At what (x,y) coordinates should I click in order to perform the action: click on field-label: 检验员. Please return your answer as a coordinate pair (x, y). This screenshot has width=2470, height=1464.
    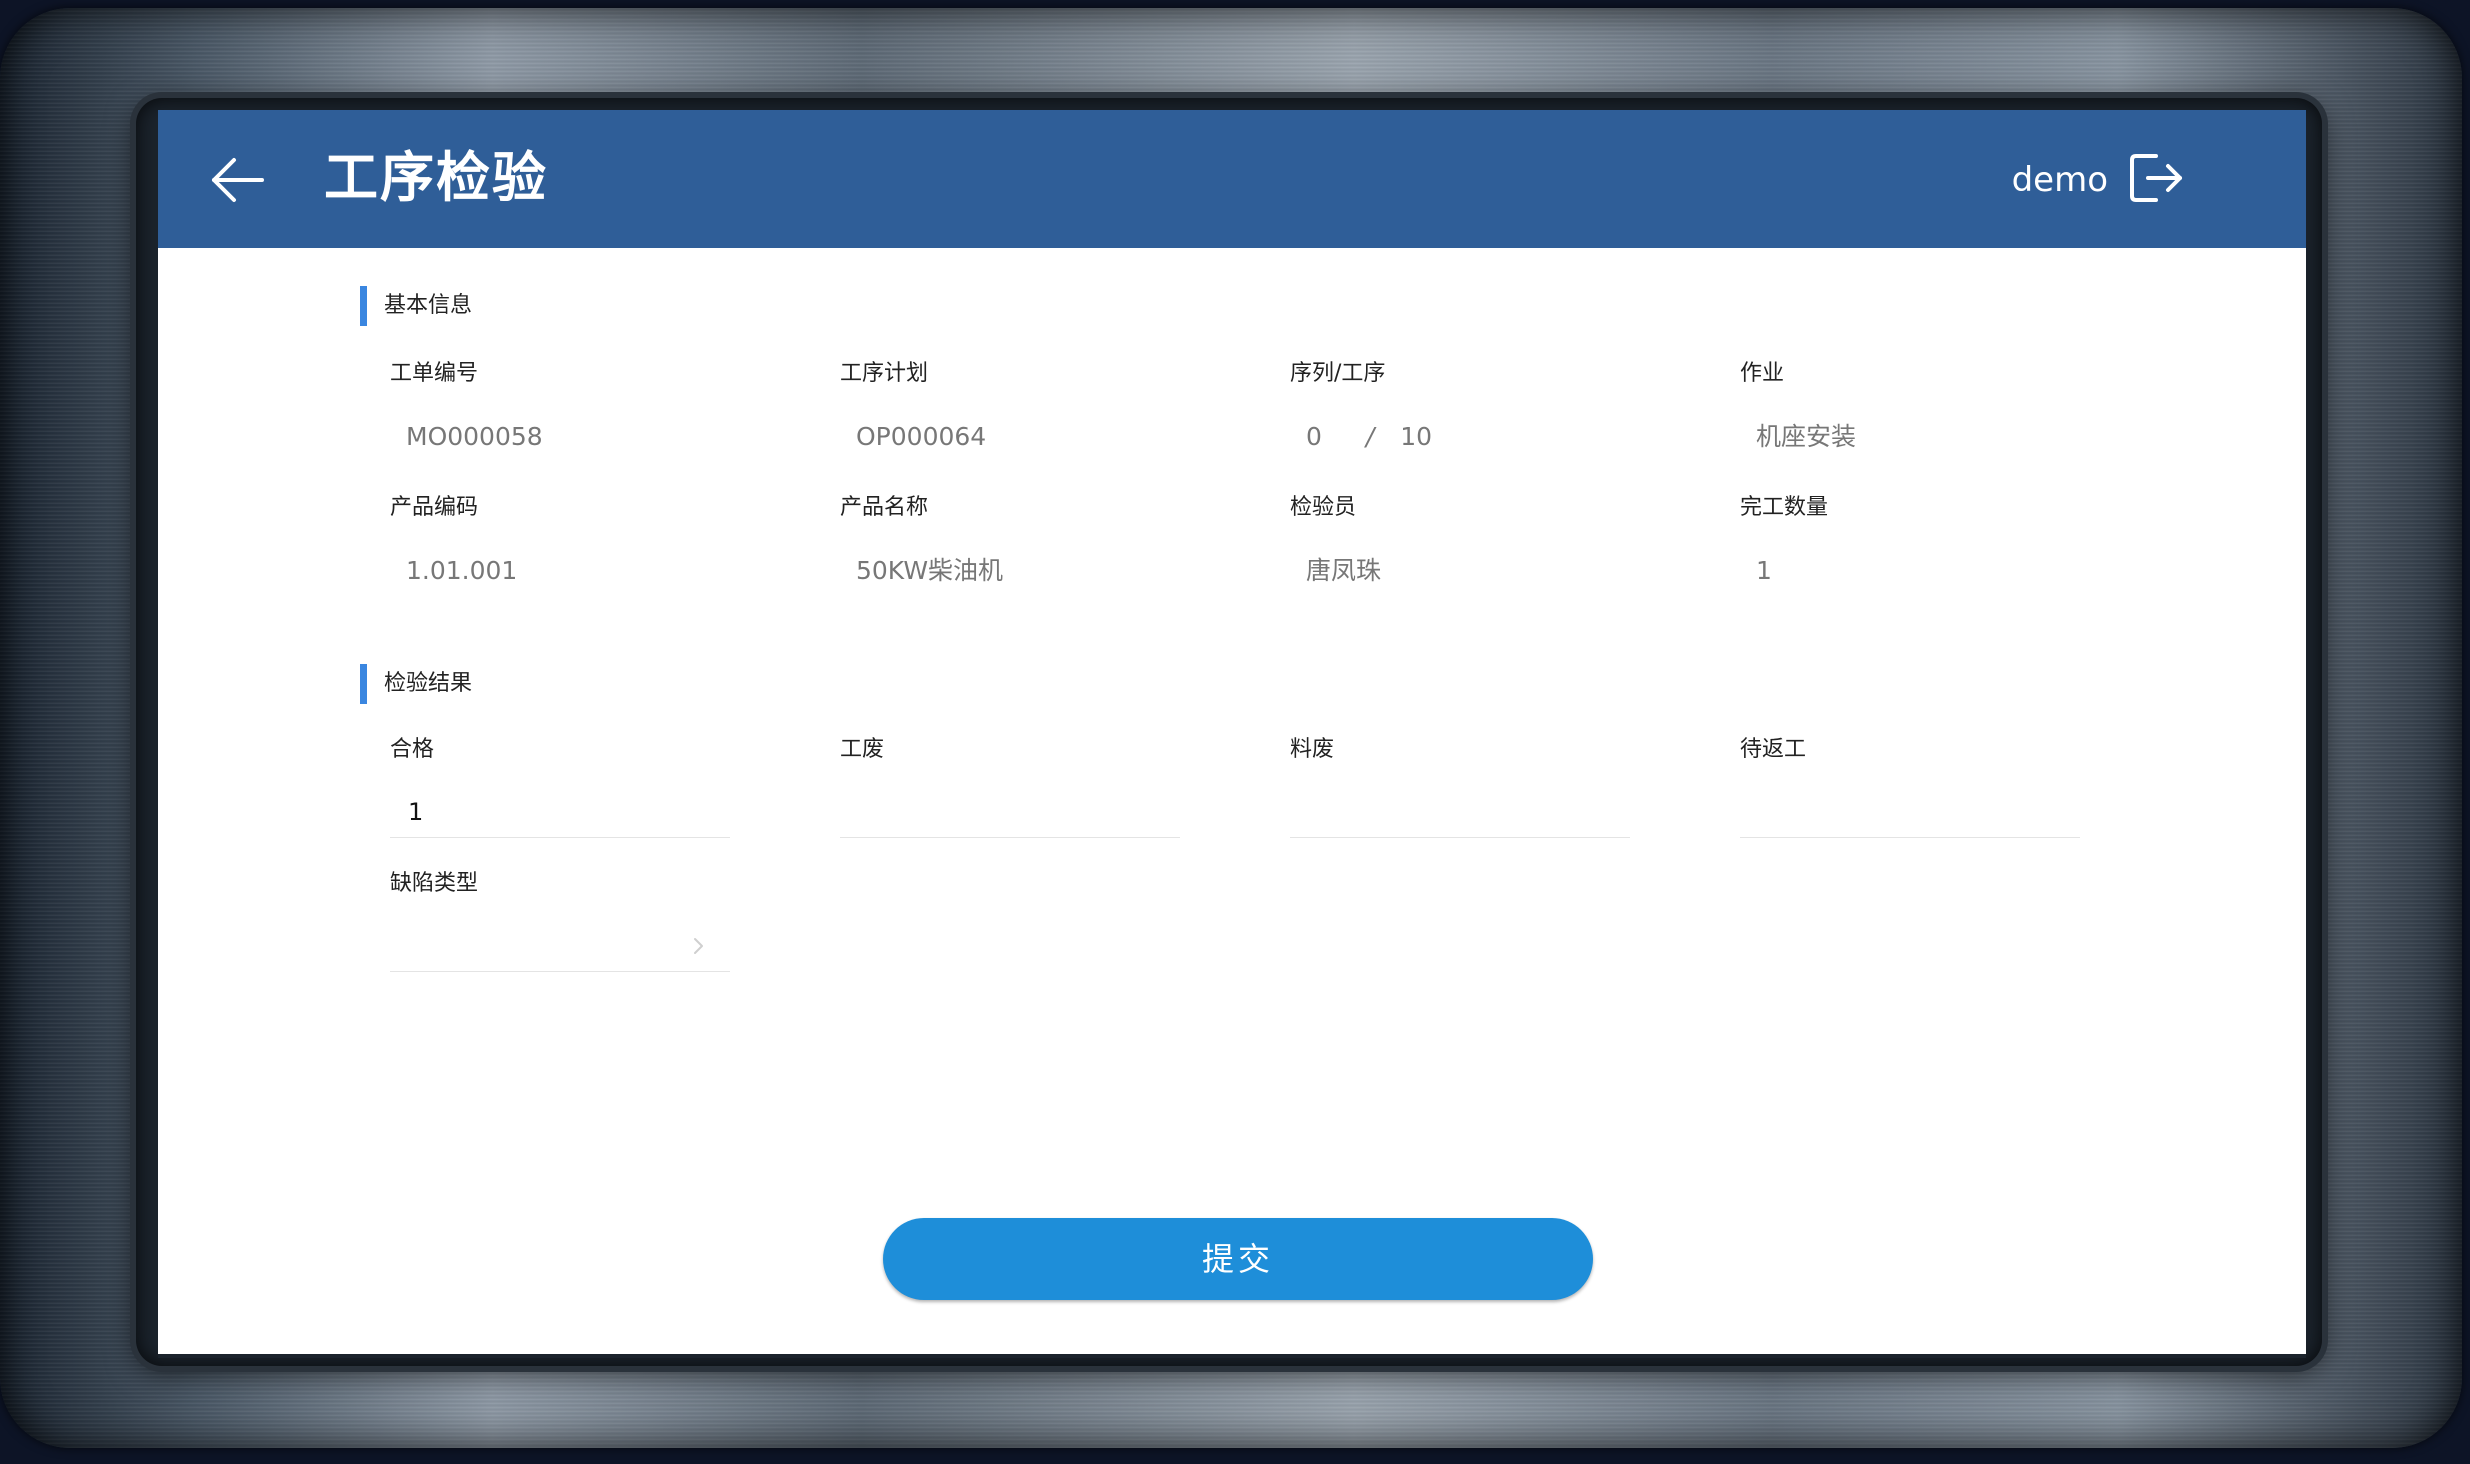
    Looking at the image, I should click on (1323, 507).